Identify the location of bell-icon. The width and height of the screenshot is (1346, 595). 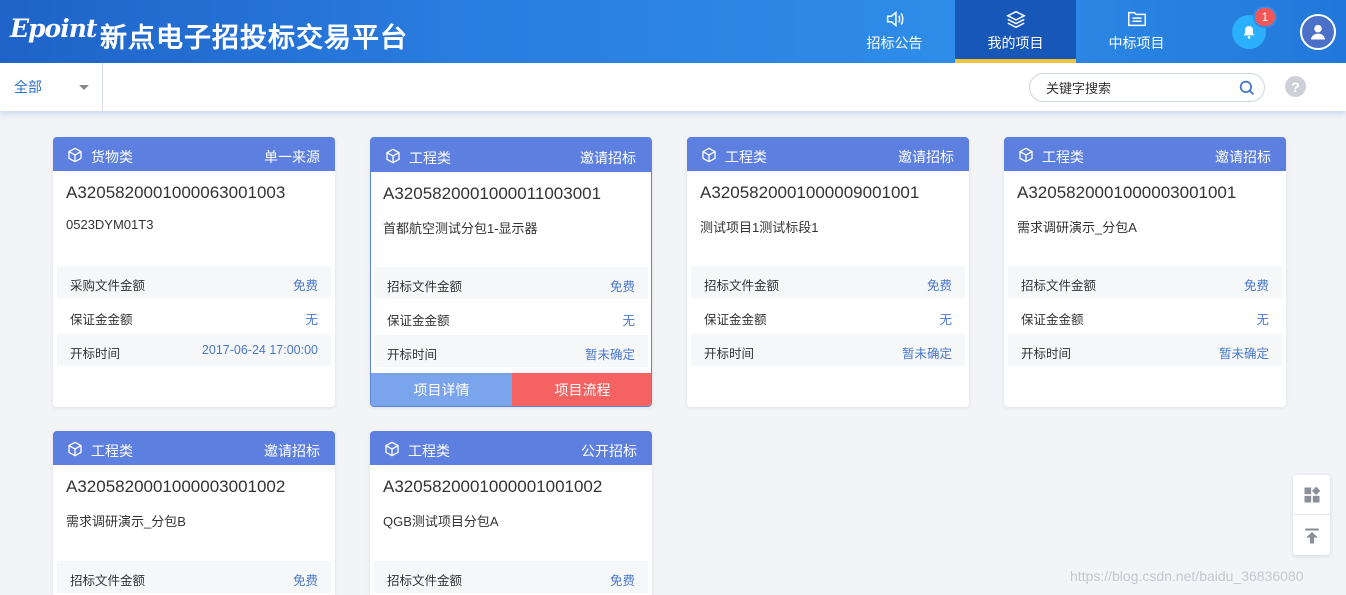
(1249, 32).